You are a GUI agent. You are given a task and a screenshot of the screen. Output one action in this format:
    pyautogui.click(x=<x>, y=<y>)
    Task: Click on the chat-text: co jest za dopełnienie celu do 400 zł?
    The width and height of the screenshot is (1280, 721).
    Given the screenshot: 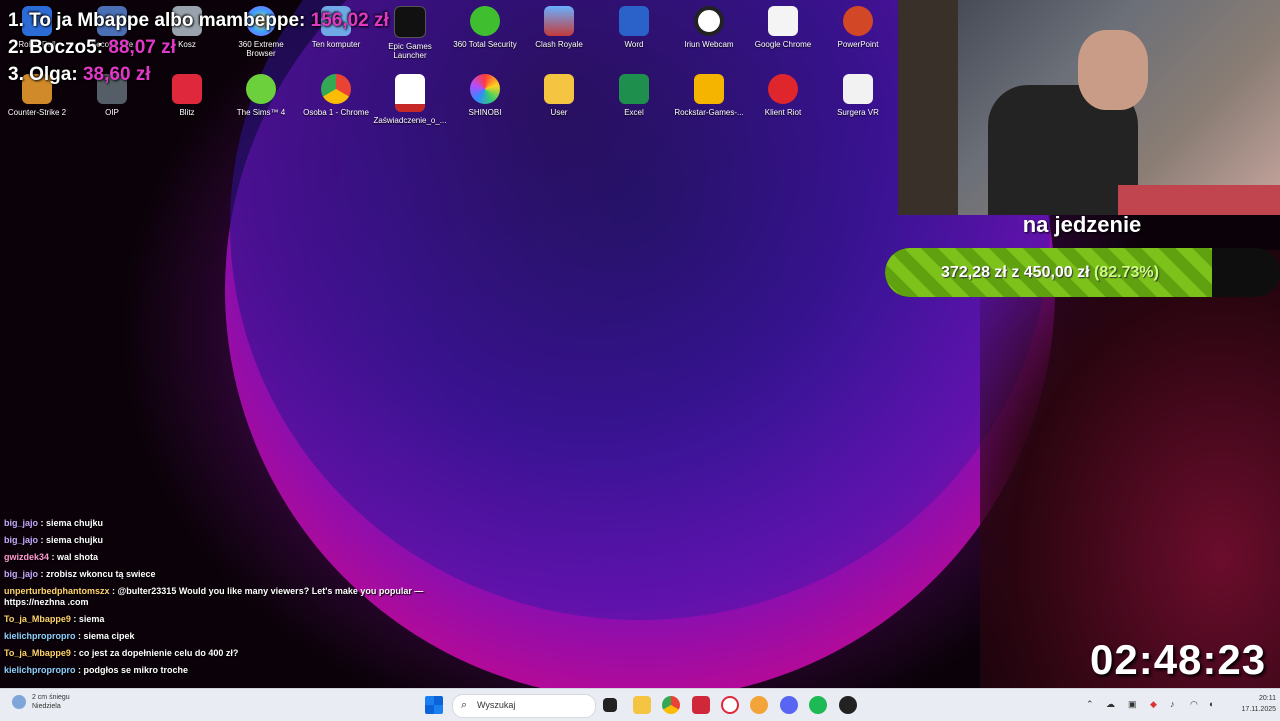 What is the action you would take?
    pyautogui.click(x=158, y=653)
    